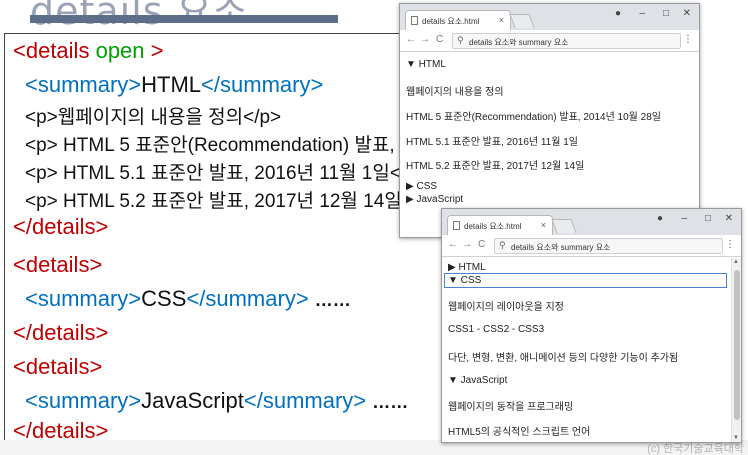  What do you see at coordinates (585, 280) in the screenshot?
I see `focus-outline` at bounding box center [585, 280].